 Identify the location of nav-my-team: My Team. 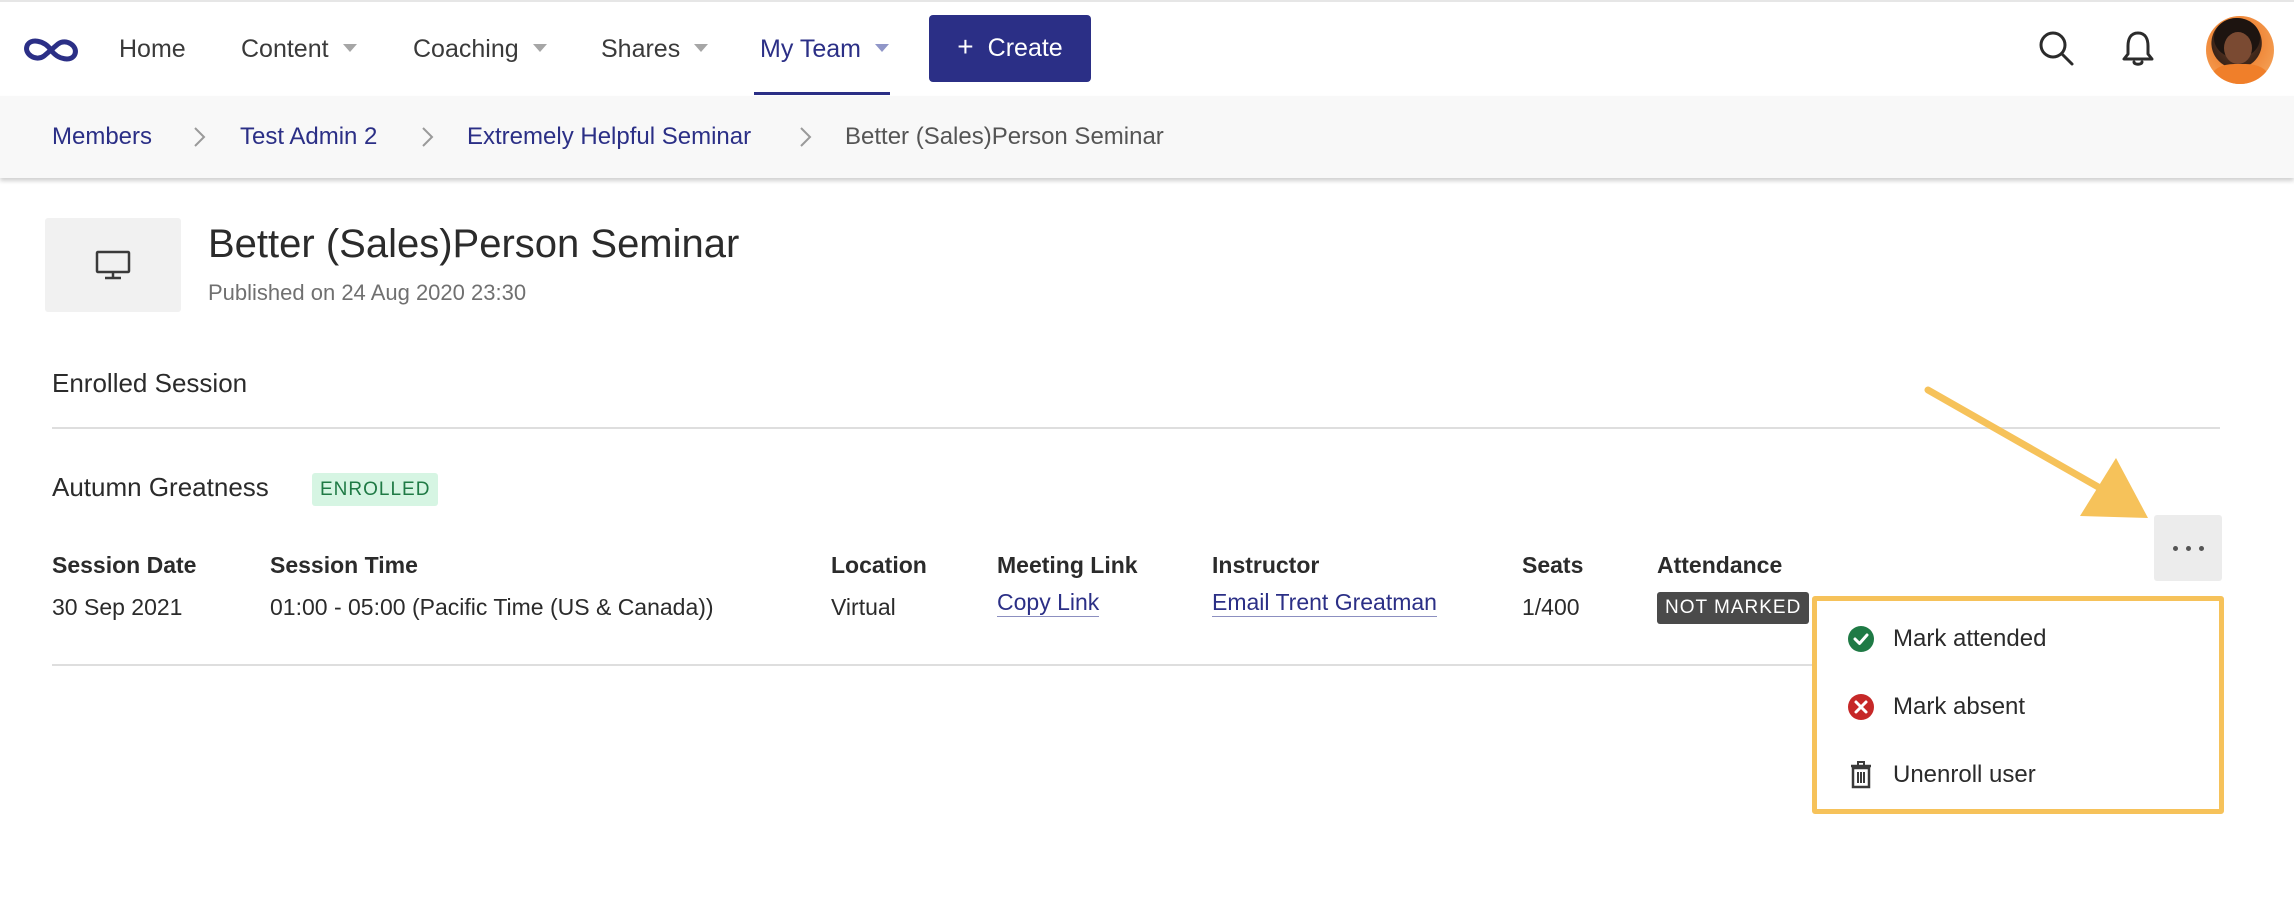
(824, 49).